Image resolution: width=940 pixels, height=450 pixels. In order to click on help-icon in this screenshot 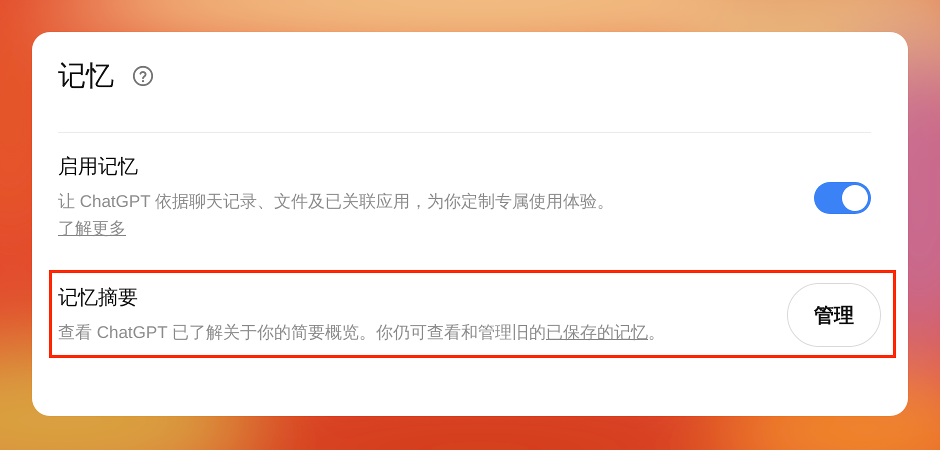, I will do `click(143, 76)`.